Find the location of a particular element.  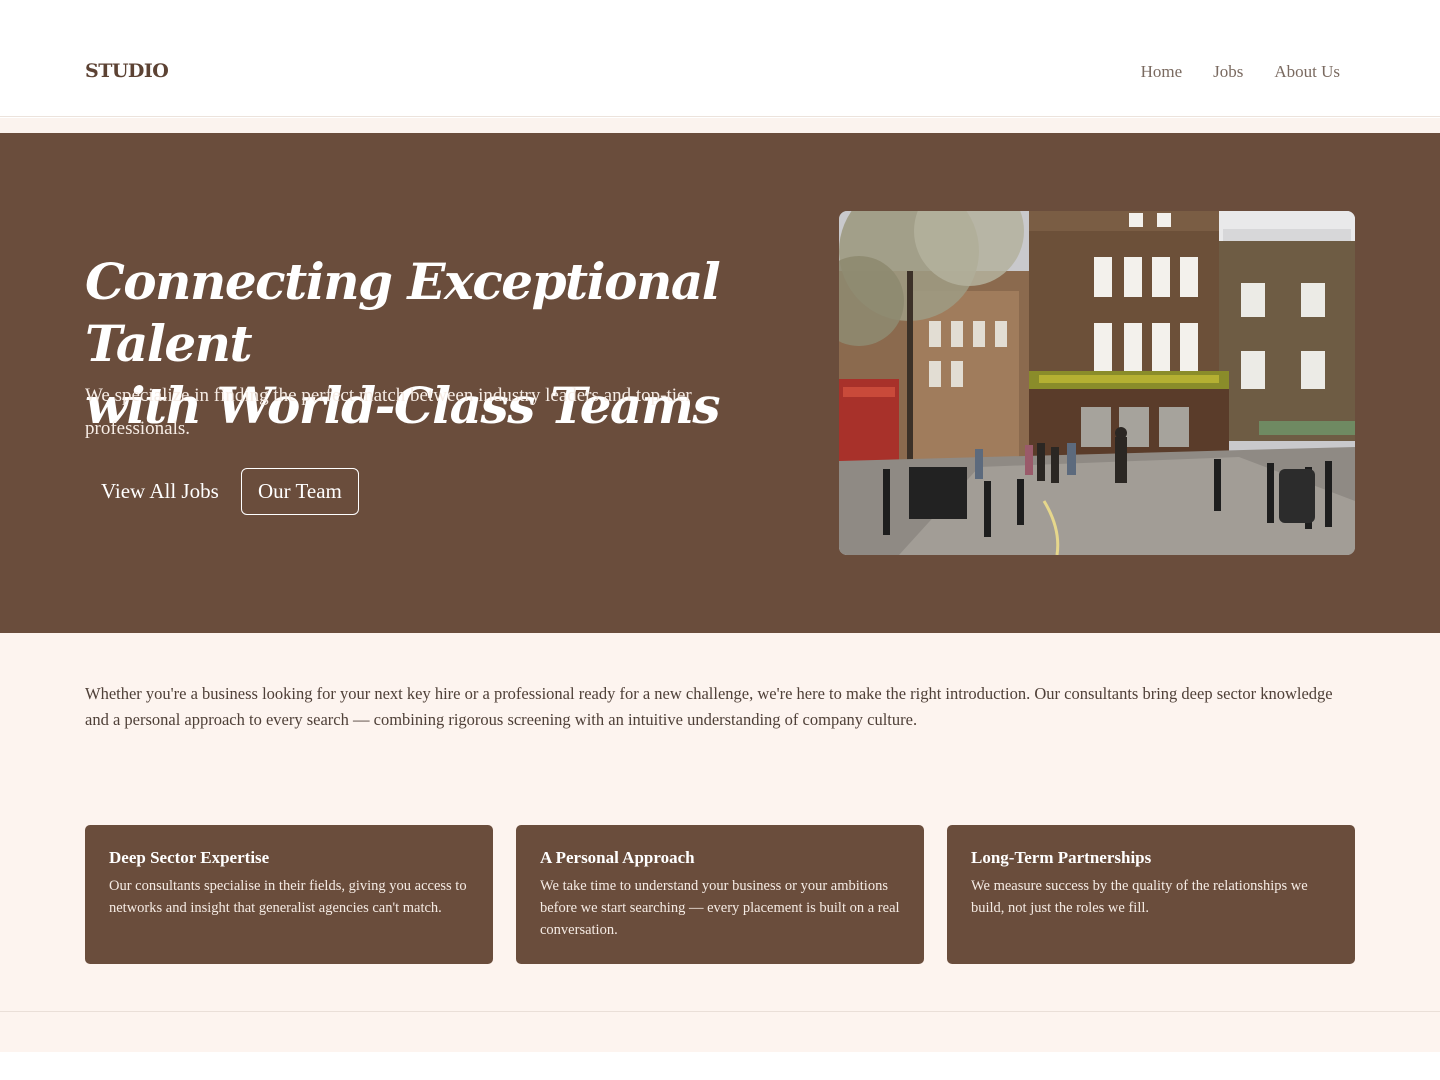

feature-card-title: Deep Sector Expertise is located at coordinates (189, 857).